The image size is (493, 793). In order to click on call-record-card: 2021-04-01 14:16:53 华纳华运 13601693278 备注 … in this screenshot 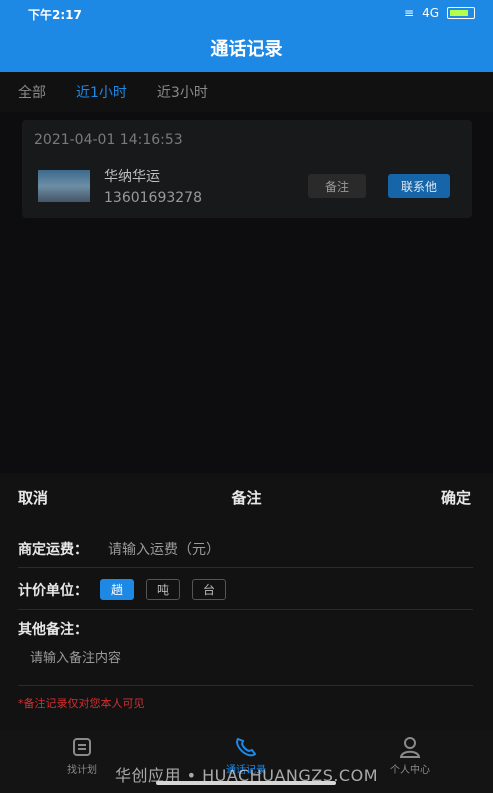, I will do `click(247, 169)`.